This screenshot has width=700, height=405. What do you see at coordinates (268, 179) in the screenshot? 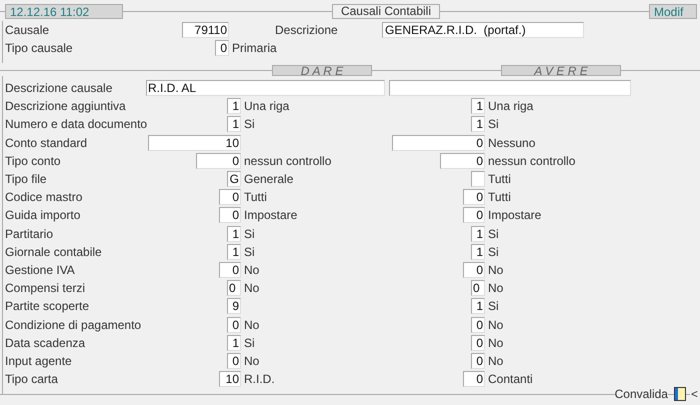
I see `value-description: Generale` at bounding box center [268, 179].